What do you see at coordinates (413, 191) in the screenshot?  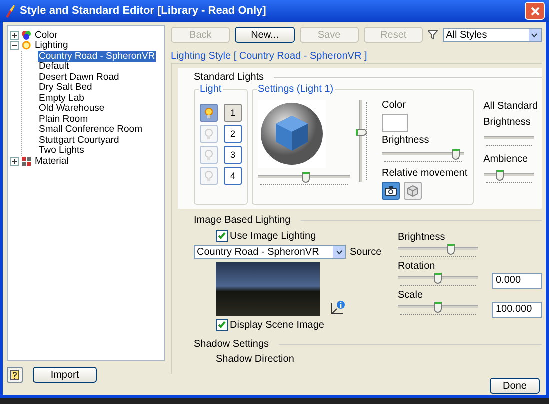 I see `cube-icon` at bounding box center [413, 191].